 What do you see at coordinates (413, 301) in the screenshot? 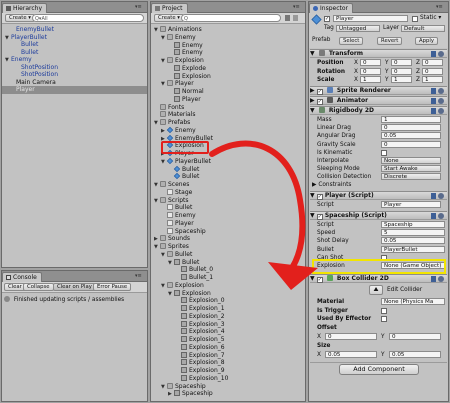
I see `box-collider-field: None (Physics Ma` at bounding box center [413, 301].